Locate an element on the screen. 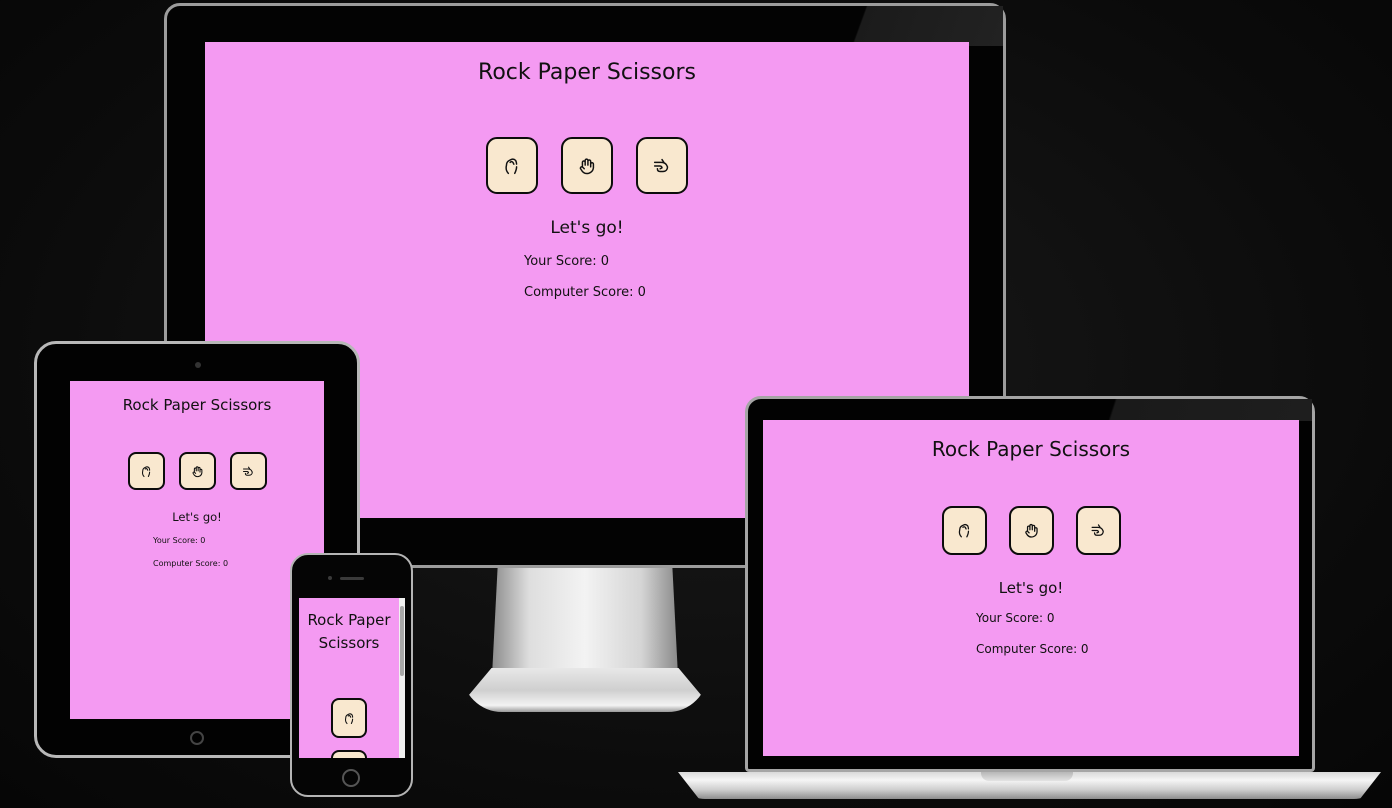 The width and height of the screenshot is (1392, 808). laptop-glare is located at coordinates (1207, 410).